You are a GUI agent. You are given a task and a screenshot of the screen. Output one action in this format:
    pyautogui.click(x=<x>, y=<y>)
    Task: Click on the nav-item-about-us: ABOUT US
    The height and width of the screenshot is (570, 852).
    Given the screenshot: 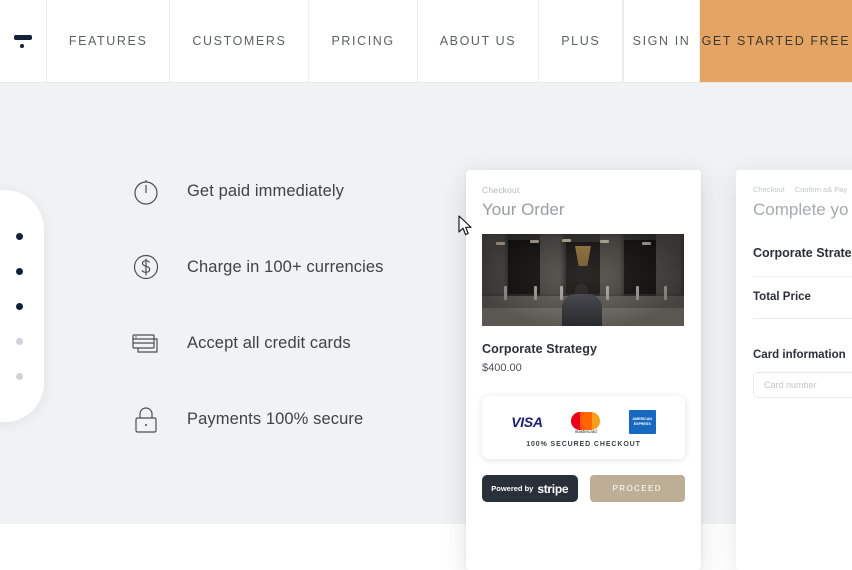 What is the action you would take?
    pyautogui.click(x=479, y=41)
    